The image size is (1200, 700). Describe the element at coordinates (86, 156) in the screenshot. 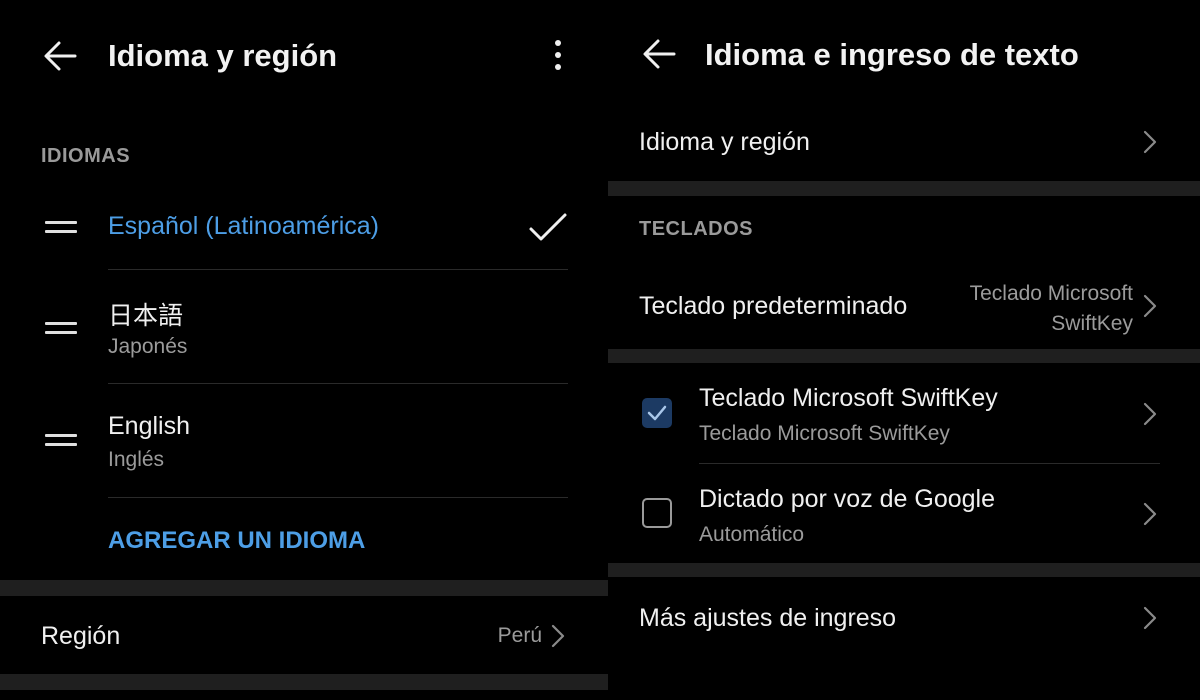

I see `languages-section-header: IDIOMAS` at that location.